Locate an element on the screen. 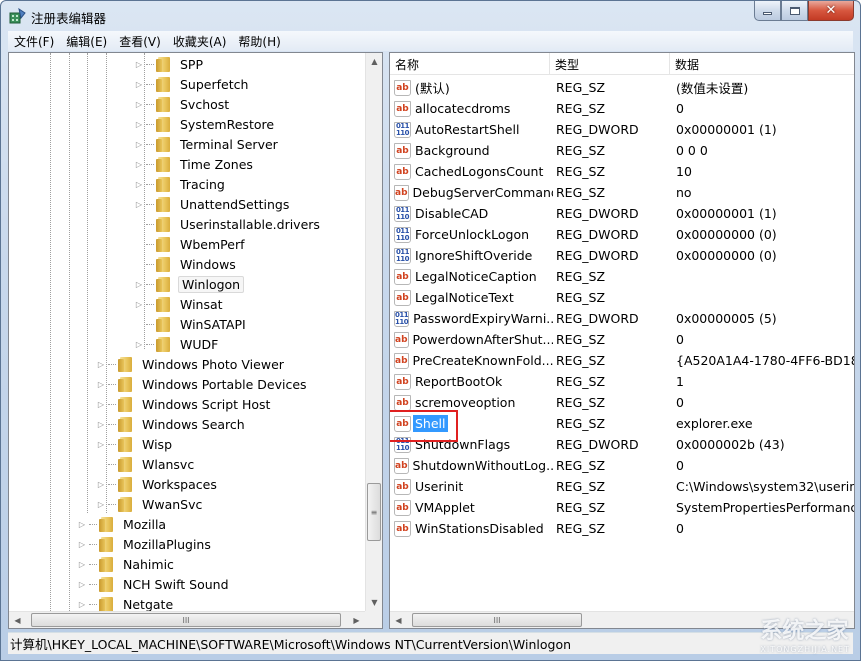 The width and height of the screenshot is (861, 661). registry-value-row: ab LegalNoticeCaption REG_SZ is located at coordinates (622, 276).